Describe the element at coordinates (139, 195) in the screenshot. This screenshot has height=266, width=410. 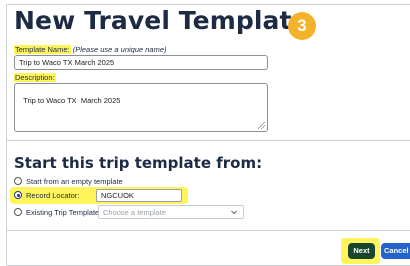
I see `record-locator-input: NGCUOK` at that location.